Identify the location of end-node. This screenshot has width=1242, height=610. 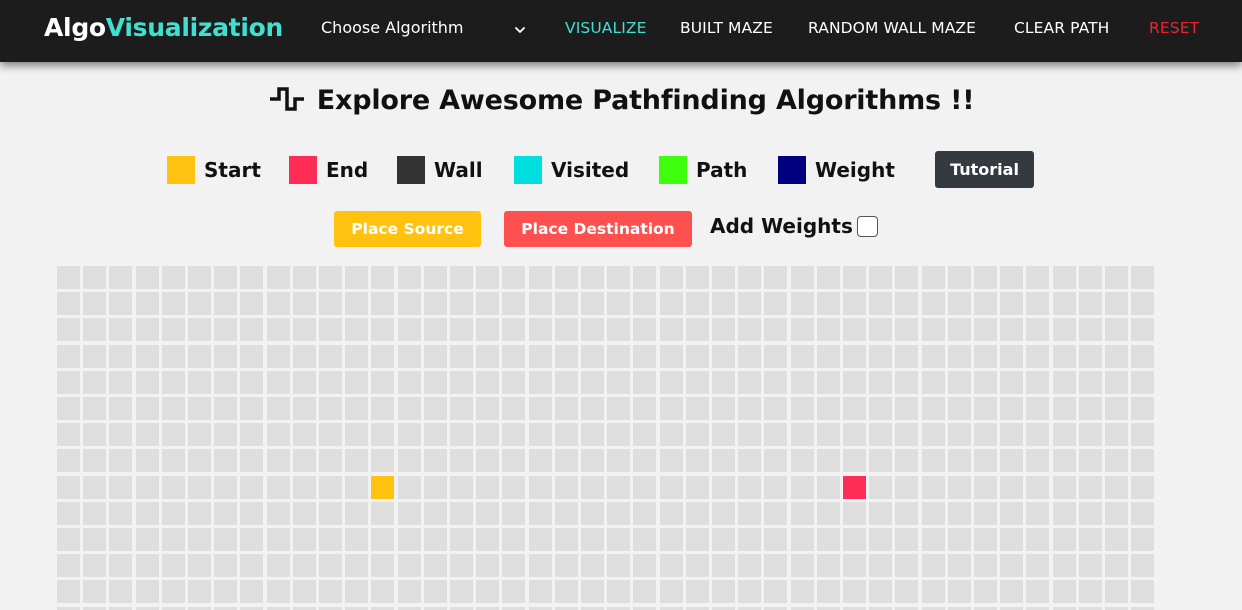
(854, 487).